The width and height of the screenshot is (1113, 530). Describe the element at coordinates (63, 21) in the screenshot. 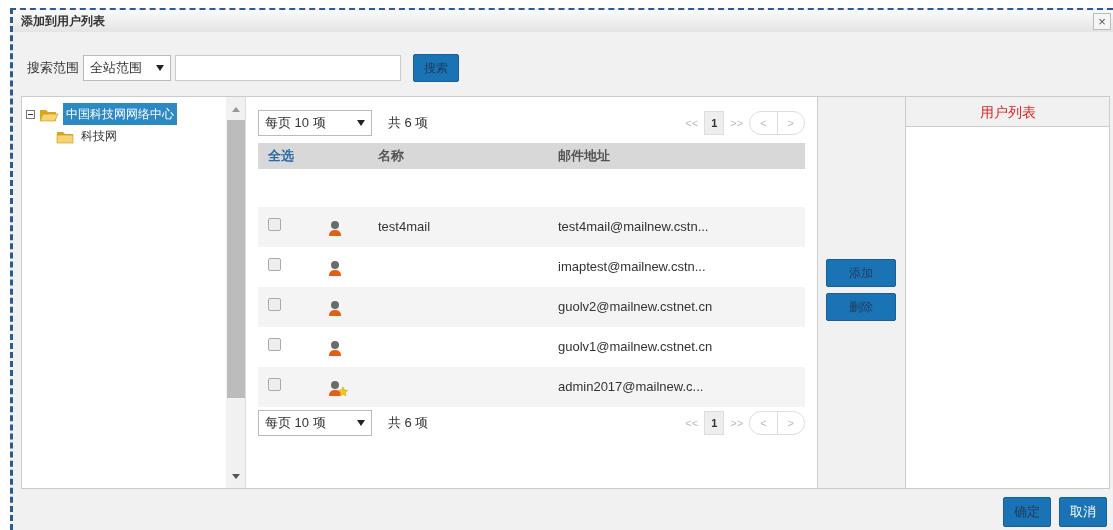

I see `window-title: 添加到用户列表` at that location.